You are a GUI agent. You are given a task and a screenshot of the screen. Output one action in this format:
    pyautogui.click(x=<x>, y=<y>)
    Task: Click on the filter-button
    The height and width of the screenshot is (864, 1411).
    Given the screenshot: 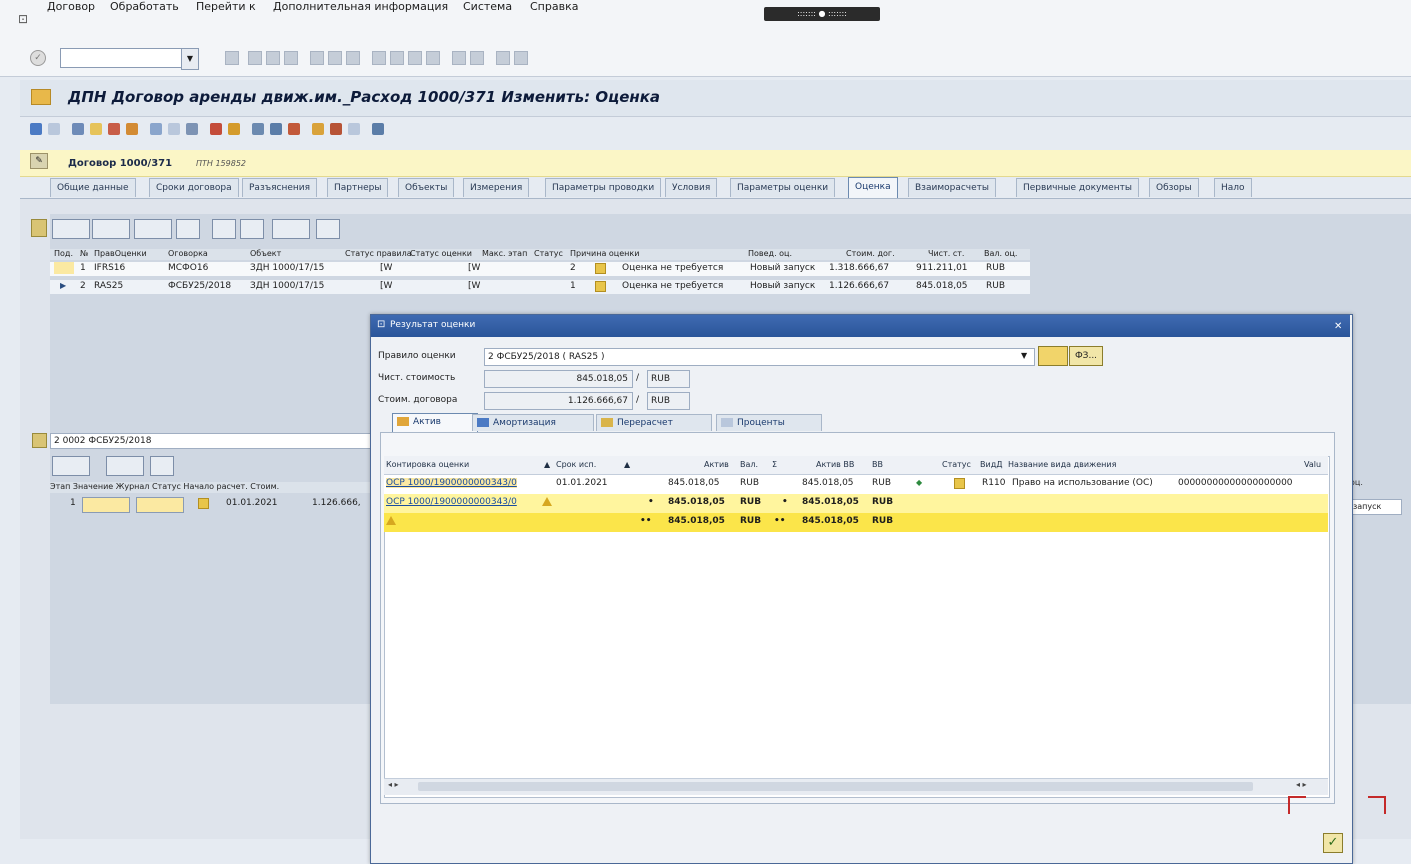 What is the action you would take?
    pyautogui.click(x=111, y=229)
    